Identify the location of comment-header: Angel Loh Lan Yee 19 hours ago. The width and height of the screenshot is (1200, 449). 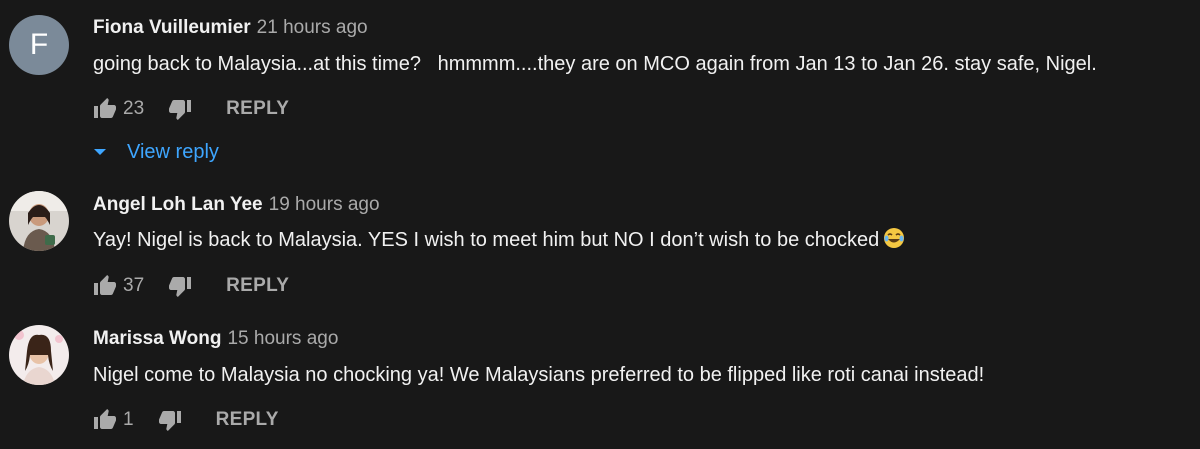
(236, 205).